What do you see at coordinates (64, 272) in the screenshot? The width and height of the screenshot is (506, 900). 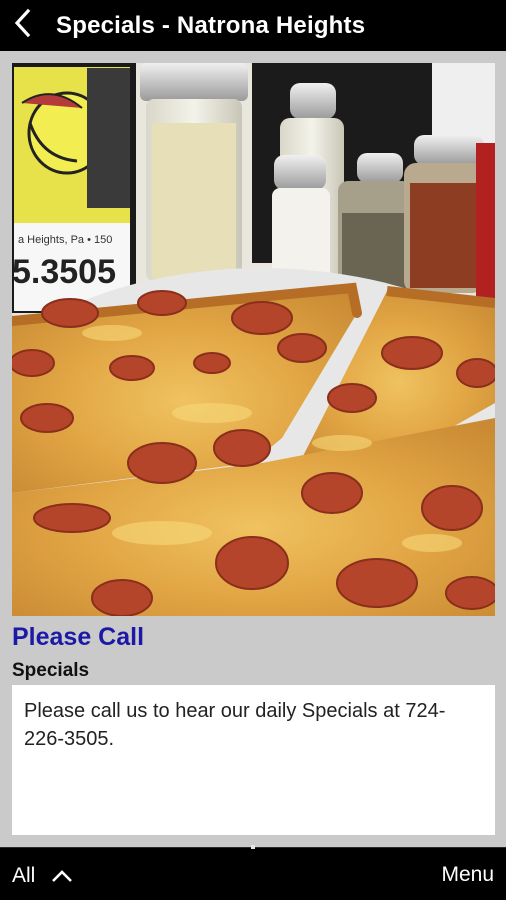 I see `svg-text: 5.3505` at bounding box center [64, 272].